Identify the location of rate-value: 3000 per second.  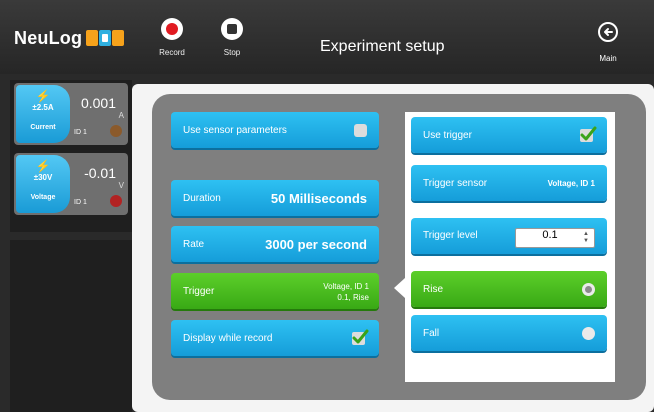
(316, 244).